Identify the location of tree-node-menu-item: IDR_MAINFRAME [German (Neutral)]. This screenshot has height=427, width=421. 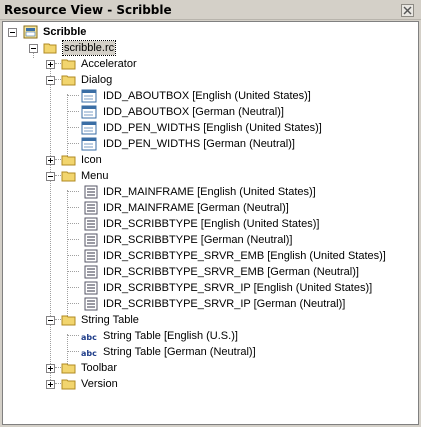
(203, 208).